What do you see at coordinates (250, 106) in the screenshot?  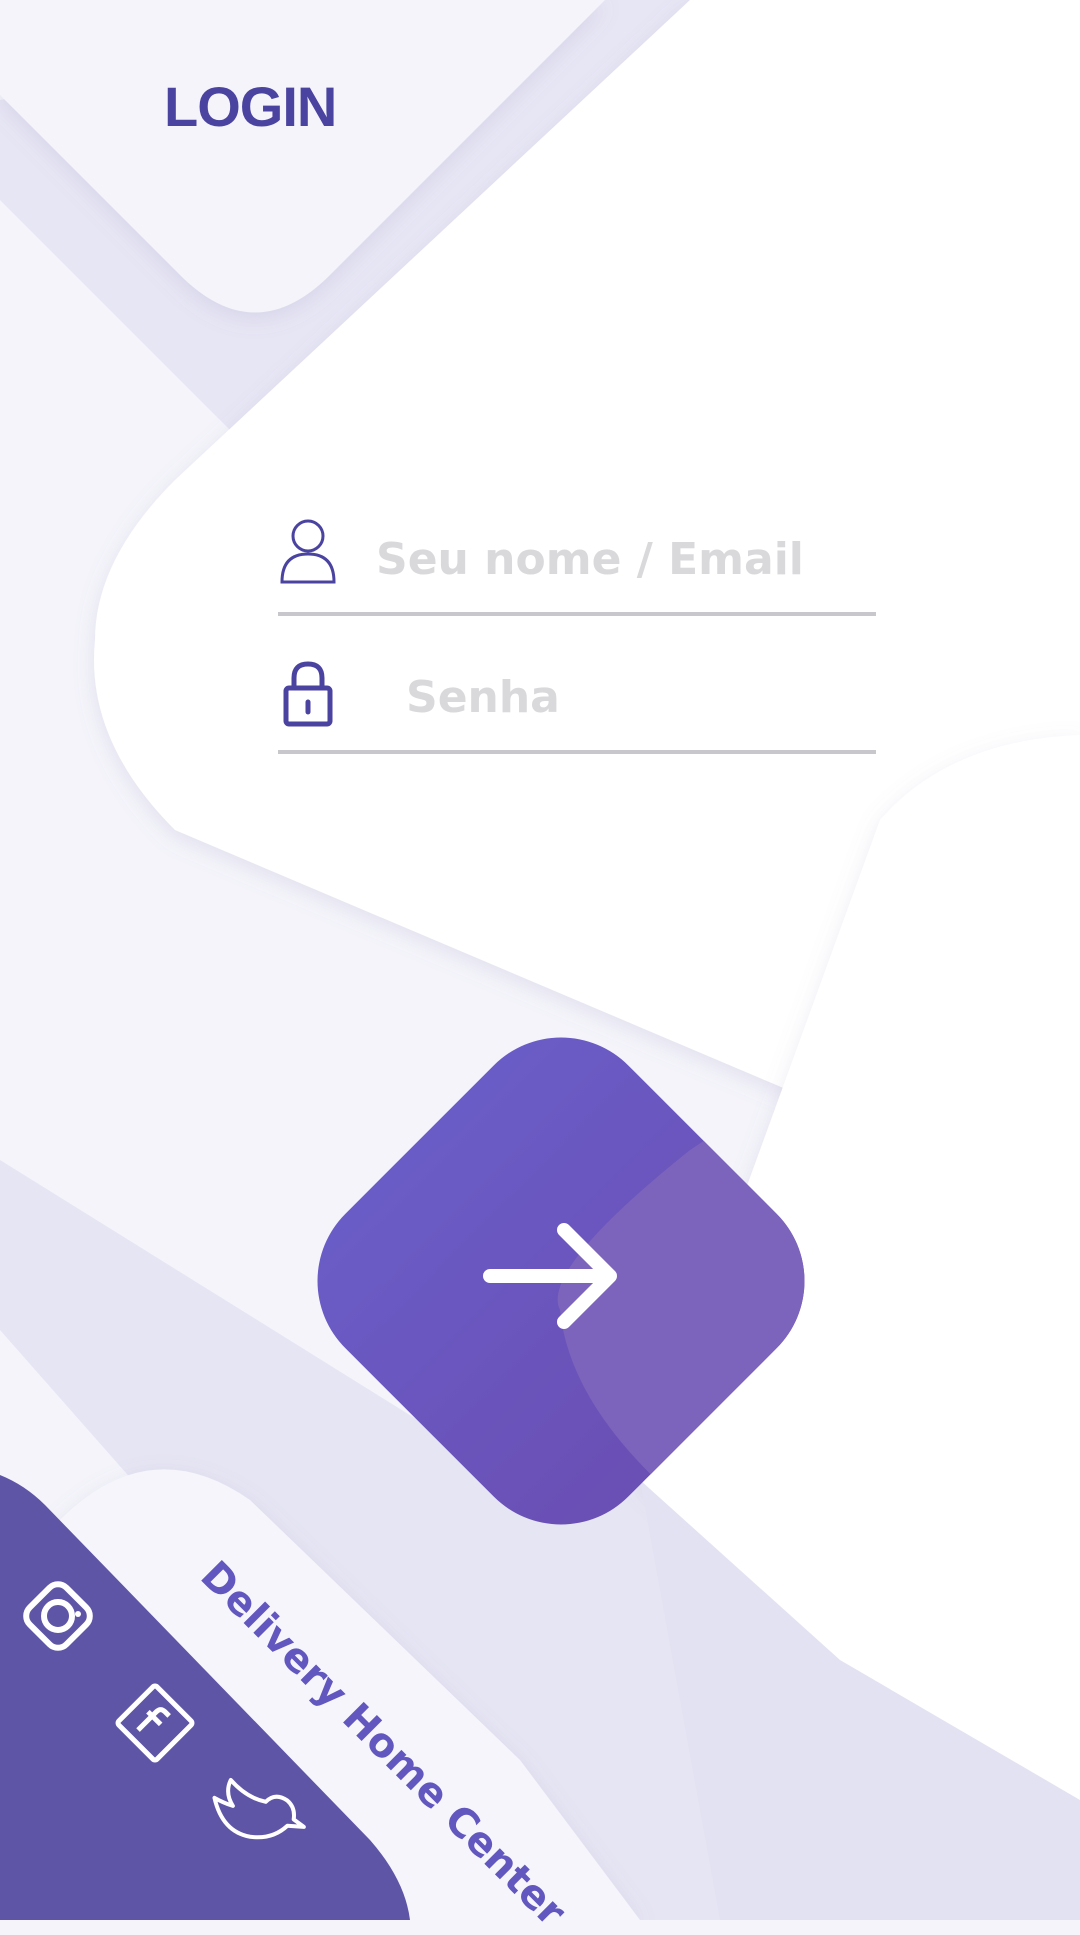 I see `page-title: LOGIN` at bounding box center [250, 106].